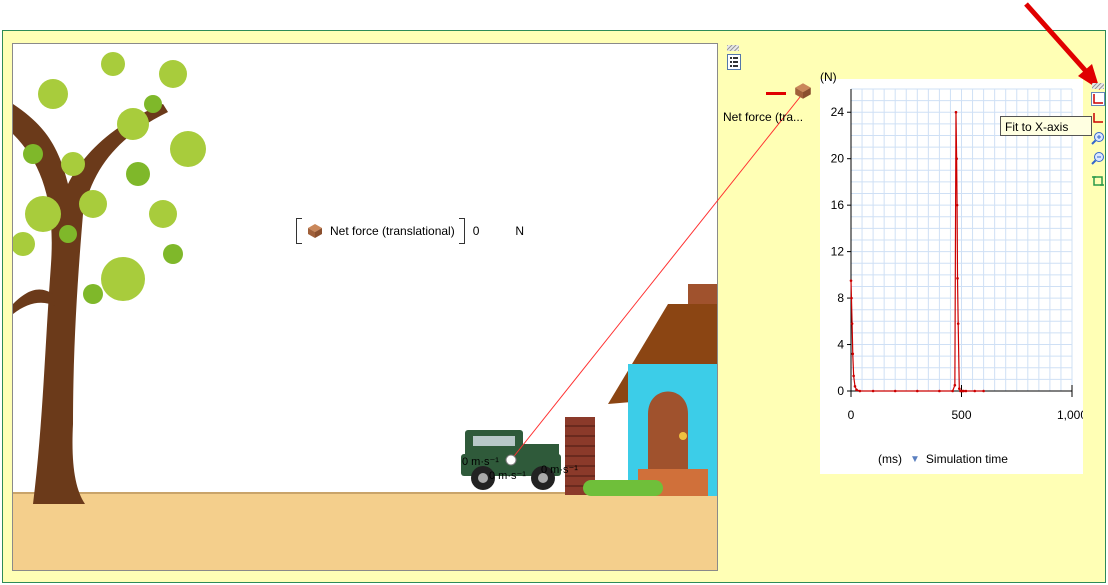 This screenshot has width=1108, height=585. Describe the element at coordinates (1098, 99) in the screenshot. I see `fit-y-axis-icon` at that location.